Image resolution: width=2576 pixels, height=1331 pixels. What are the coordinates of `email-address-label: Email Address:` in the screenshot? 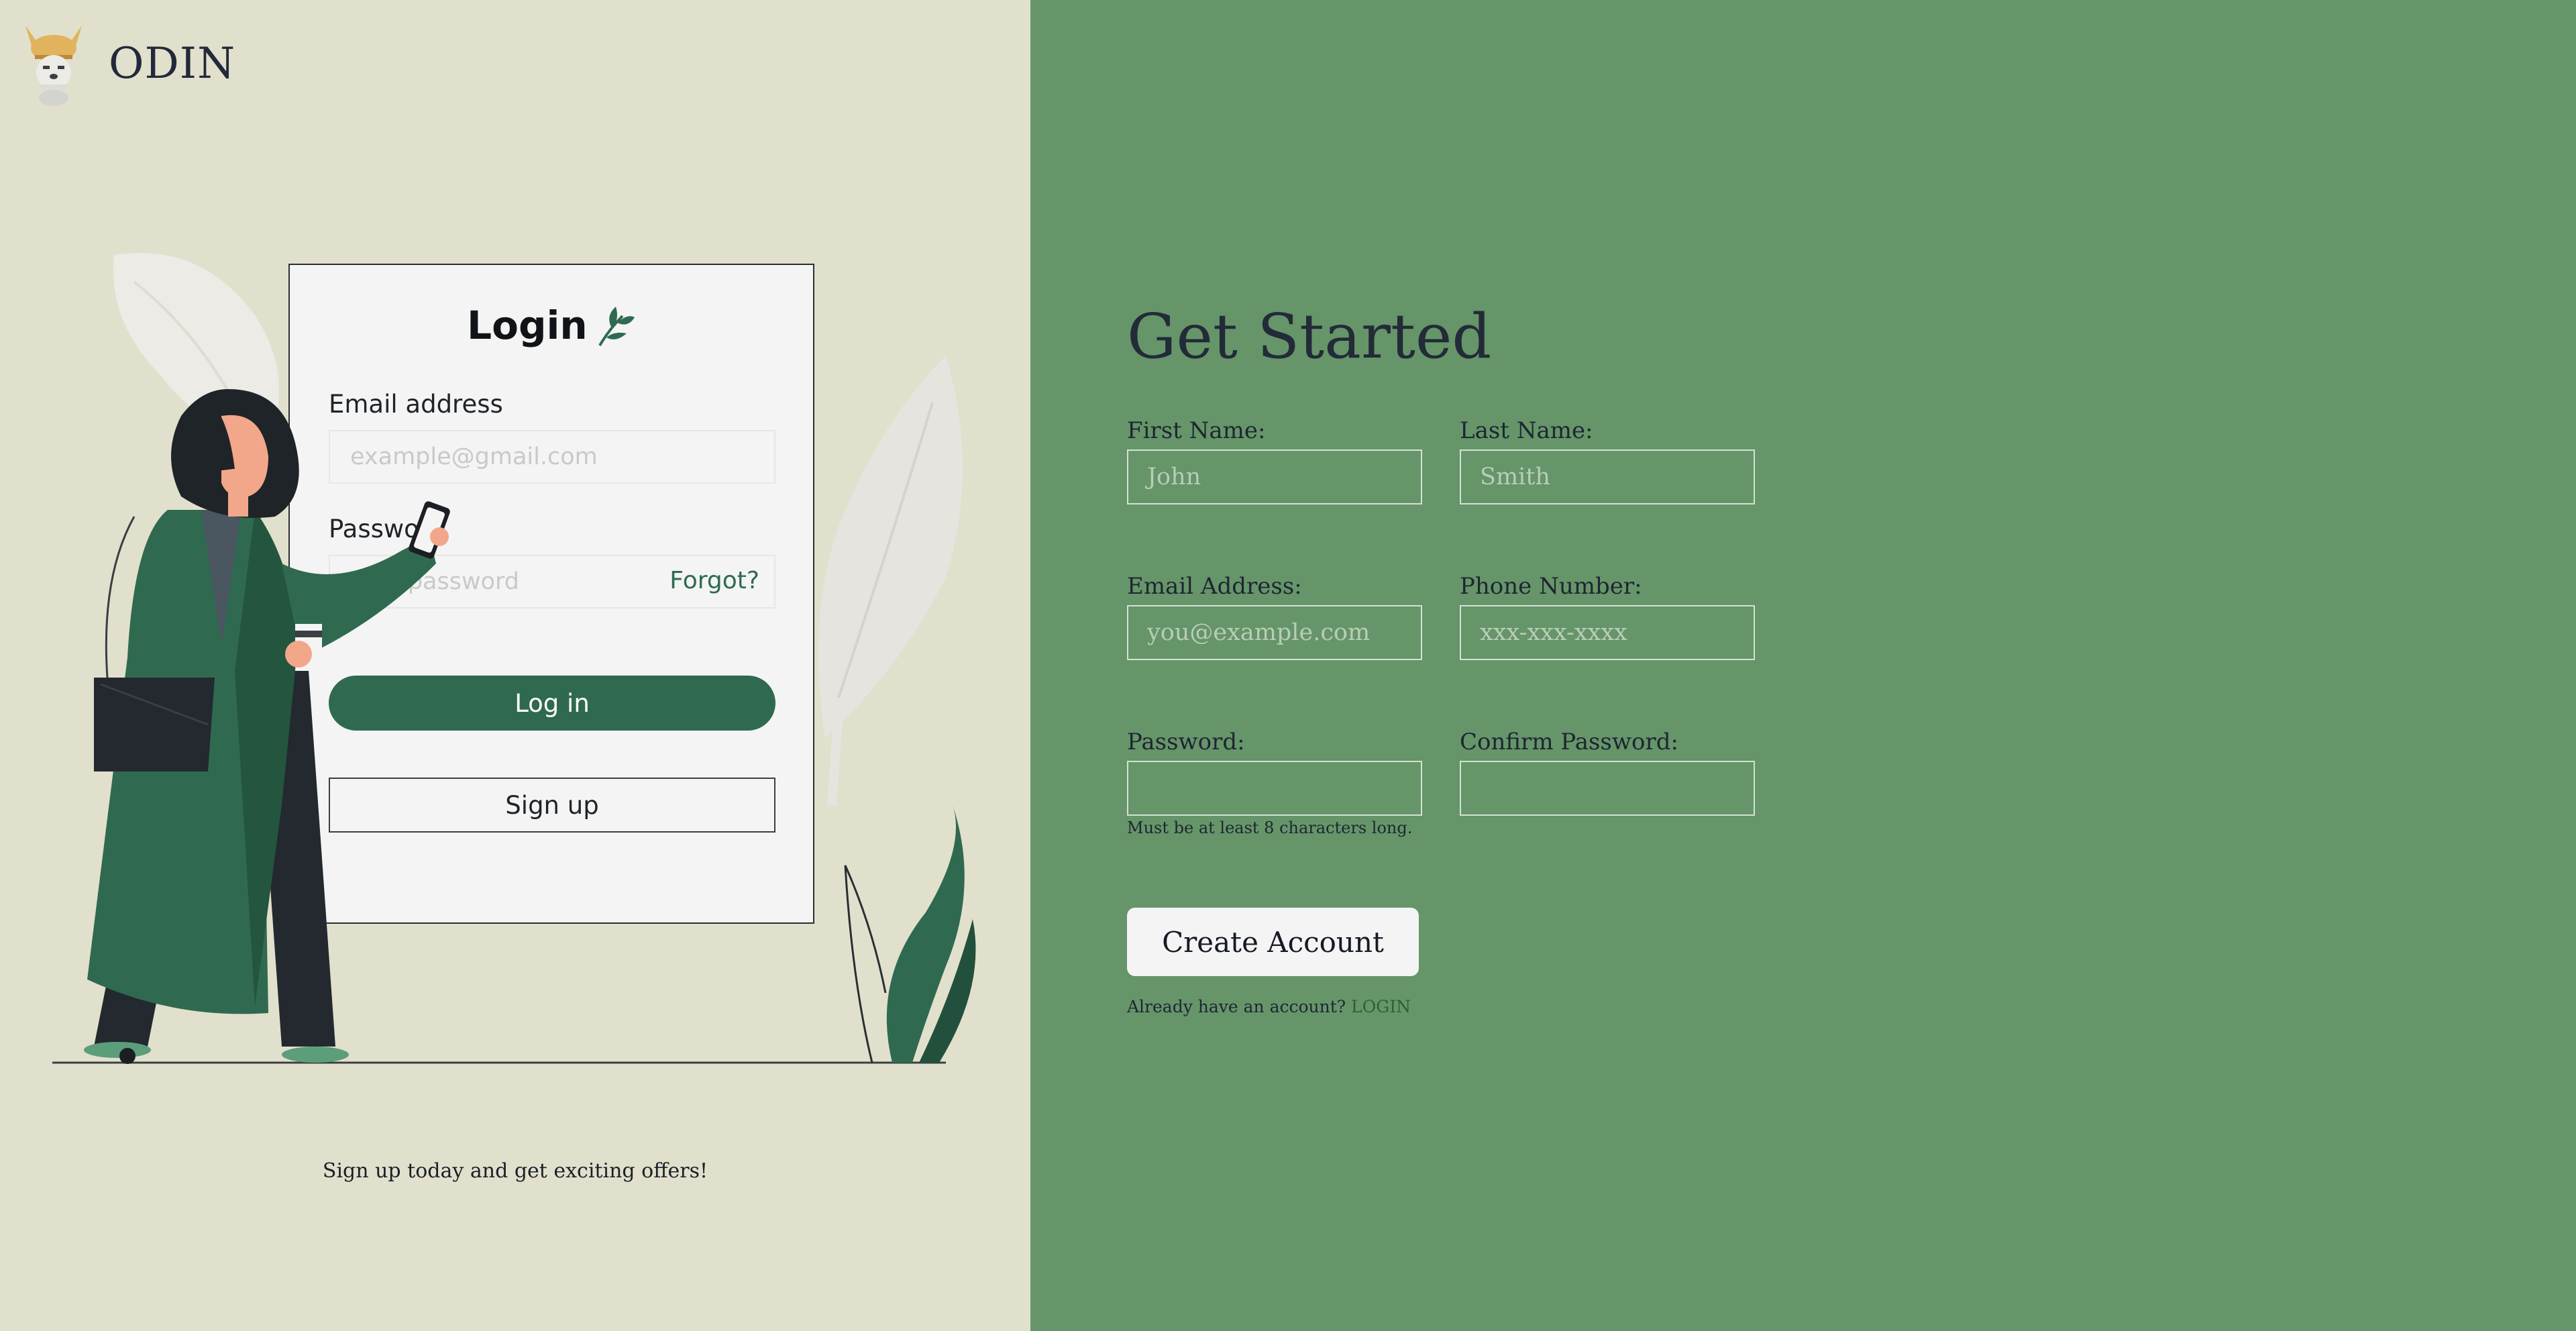 It's located at (1214, 586).